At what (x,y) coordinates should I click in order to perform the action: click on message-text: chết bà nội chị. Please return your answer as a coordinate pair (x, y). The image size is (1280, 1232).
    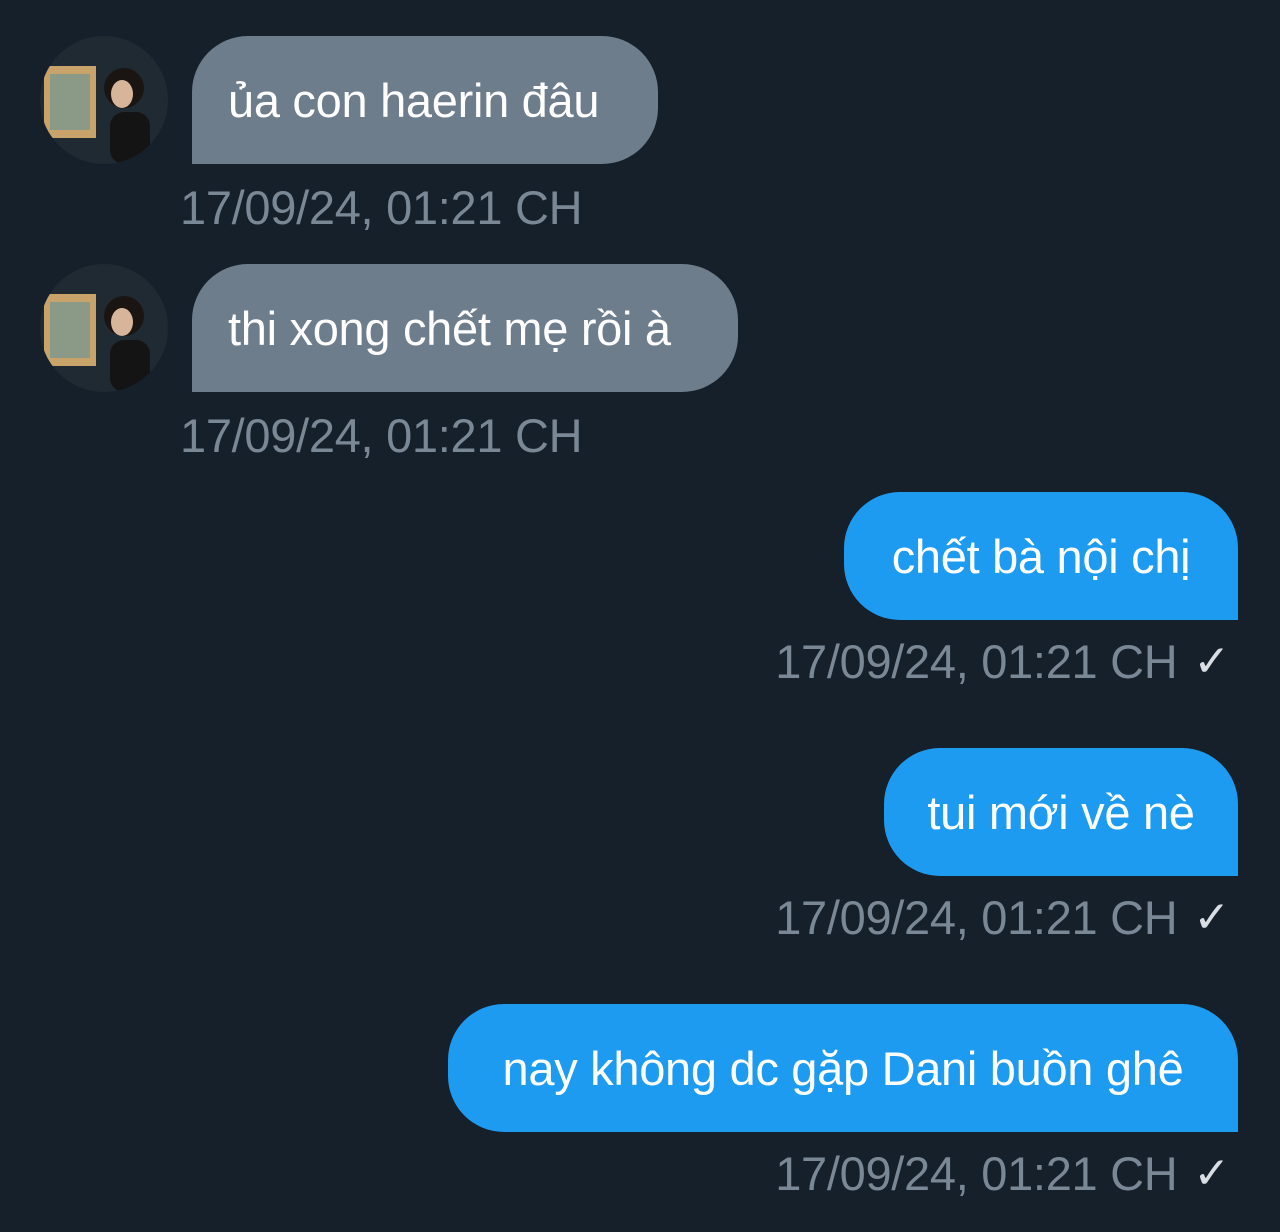
    Looking at the image, I should click on (1041, 556).